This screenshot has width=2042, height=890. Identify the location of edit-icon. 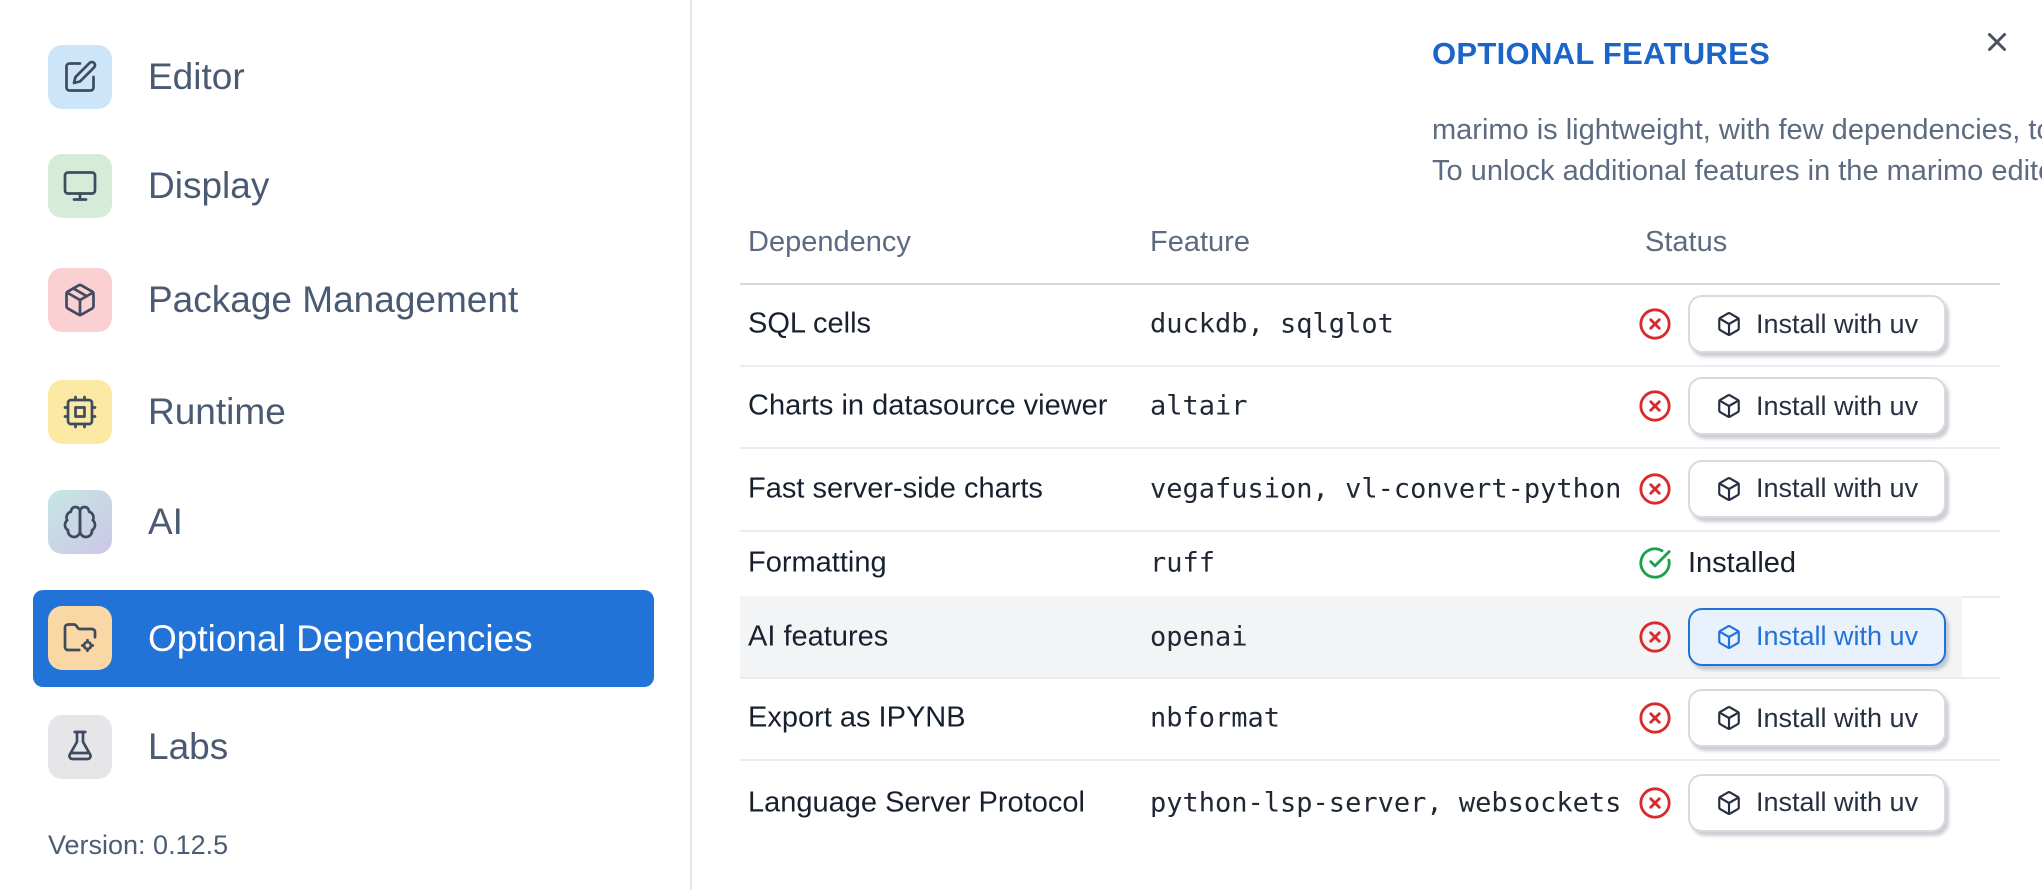
(80, 77).